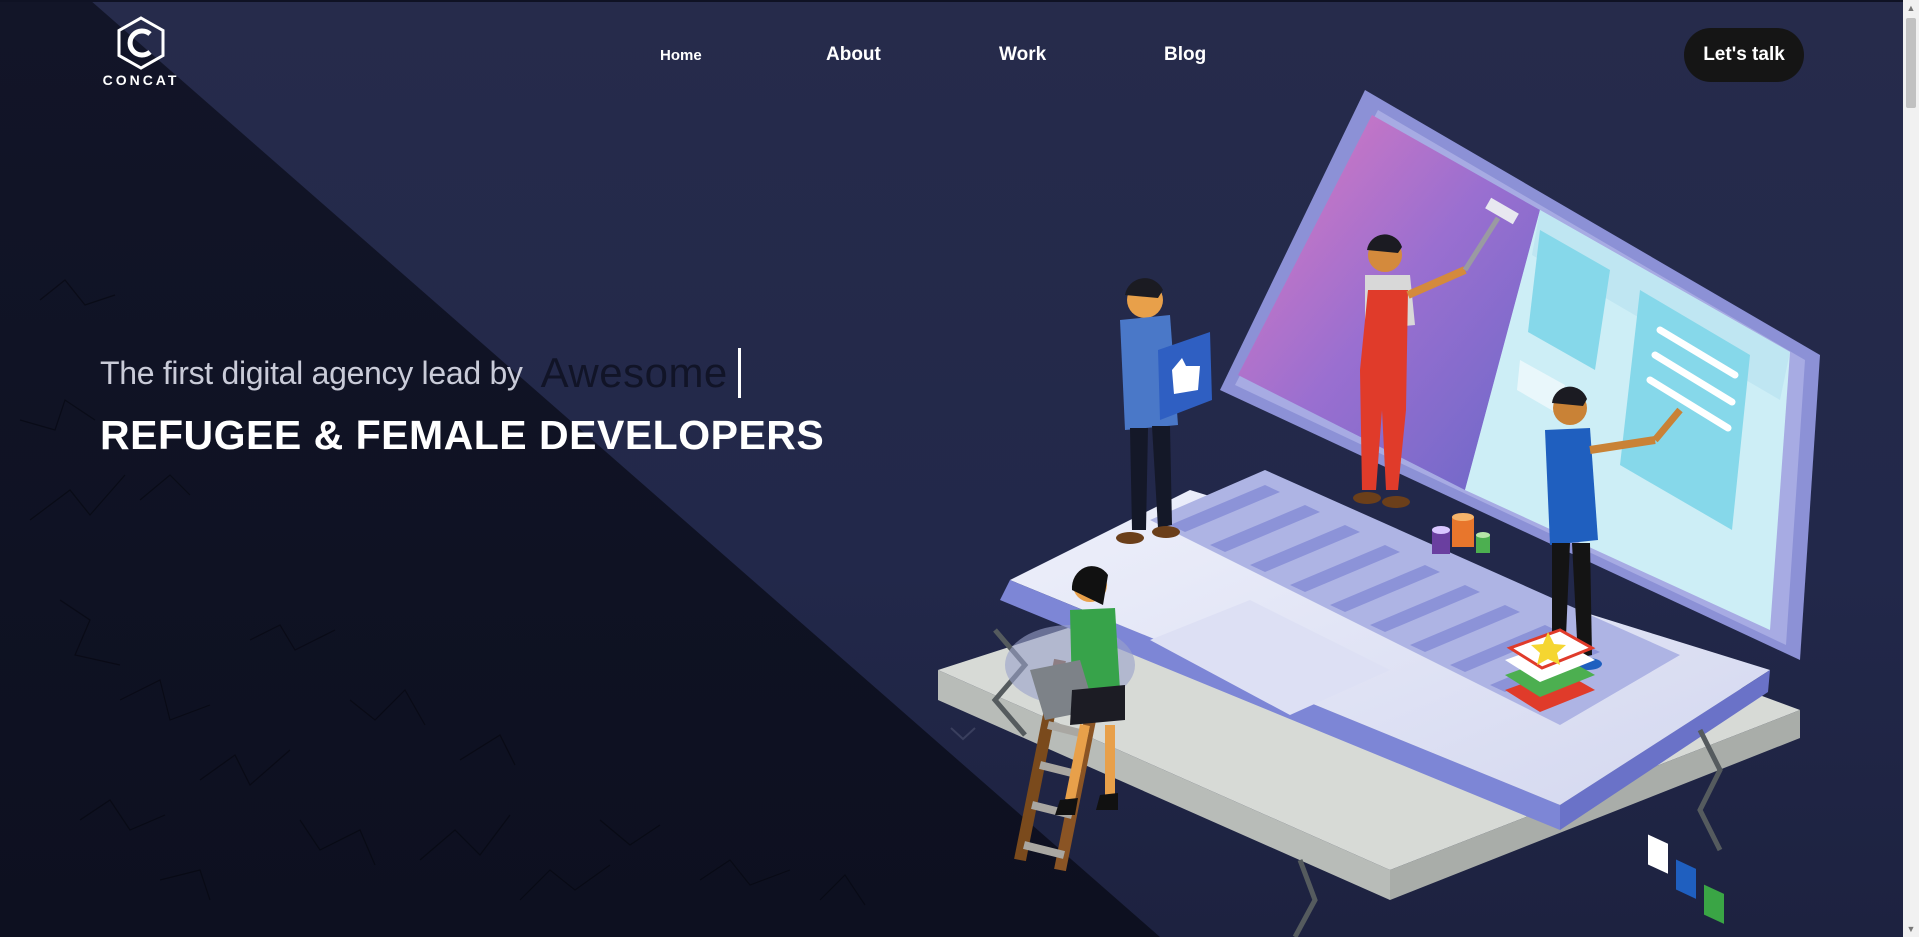 Image resolution: width=1919 pixels, height=937 pixels. What do you see at coordinates (141, 43) in the screenshot?
I see `hexagon-c-logo-icon` at bounding box center [141, 43].